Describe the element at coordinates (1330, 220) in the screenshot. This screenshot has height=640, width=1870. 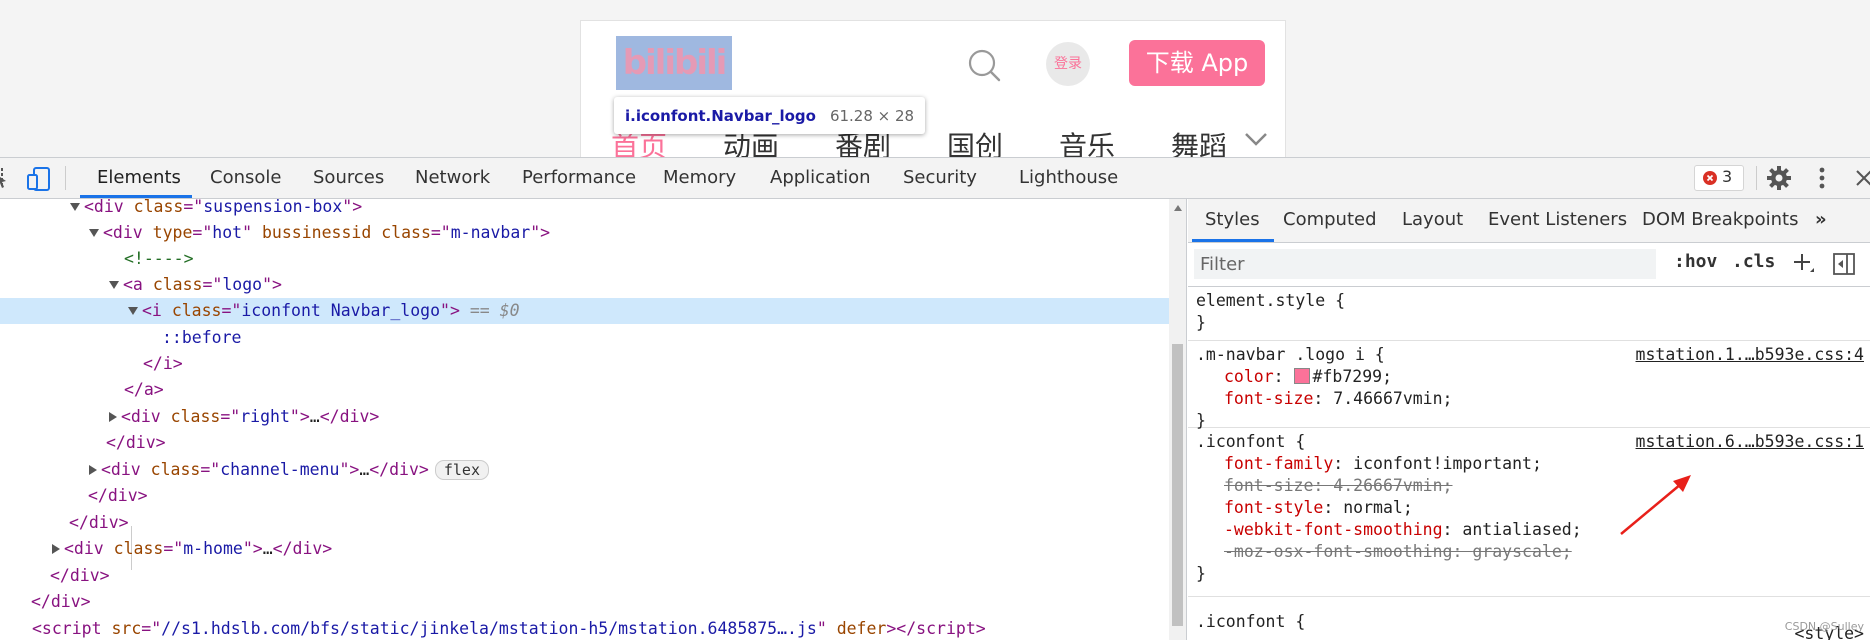
I see `tab-computed: Computed` at that location.